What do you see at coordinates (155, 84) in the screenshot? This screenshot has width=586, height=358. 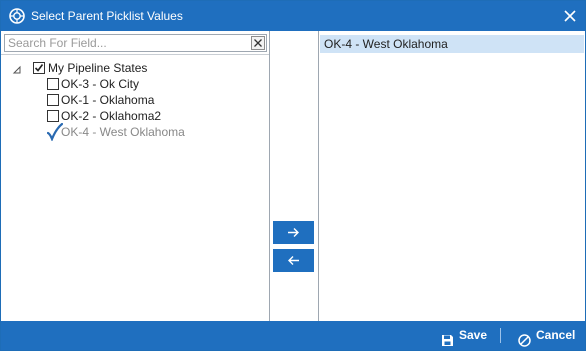 I see `tree-item: OK-3 - Ok City` at bounding box center [155, 84].